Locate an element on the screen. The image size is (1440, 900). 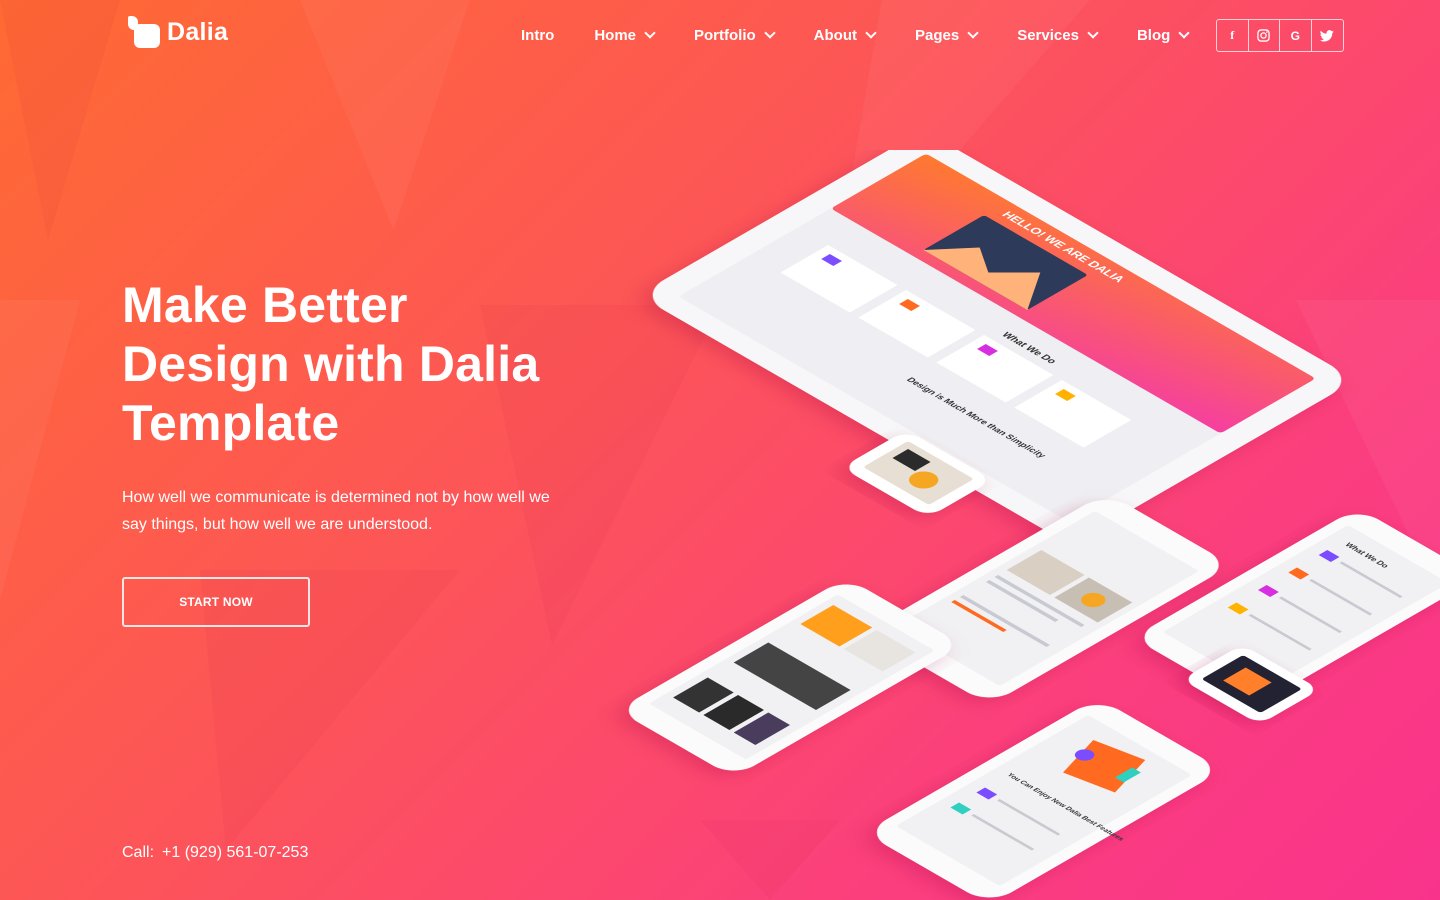
nav-item-intro: Intro is located at coordinates (537, 35).